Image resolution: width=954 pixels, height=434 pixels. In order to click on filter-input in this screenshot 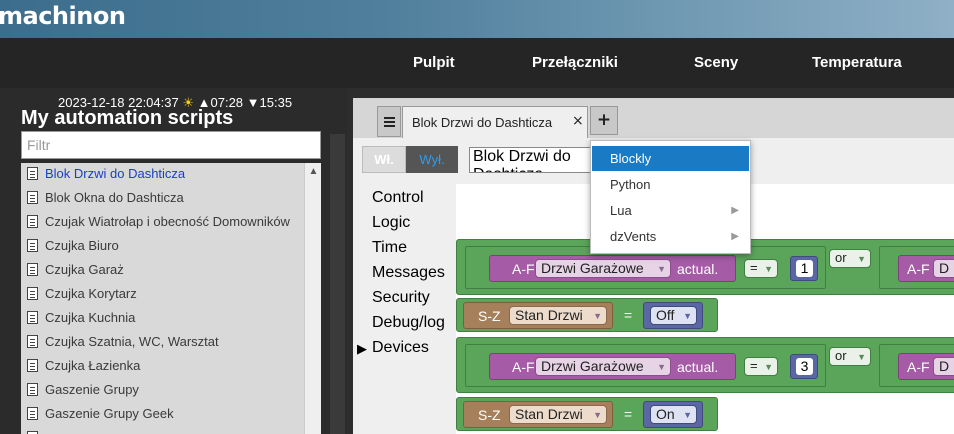, I will do `click(171, 145)`.